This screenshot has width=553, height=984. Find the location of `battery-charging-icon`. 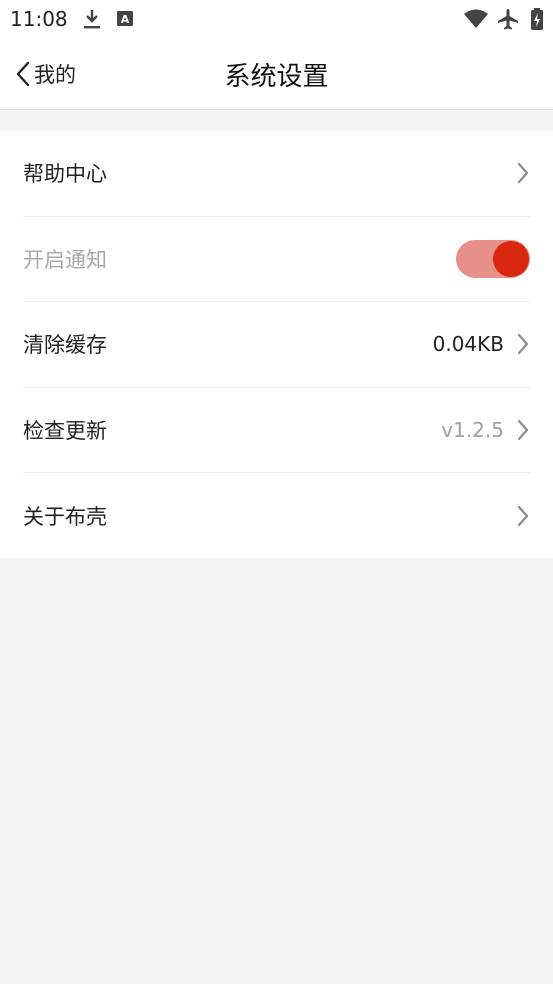

battery-charging-icon is located at coordinates (537, 19).